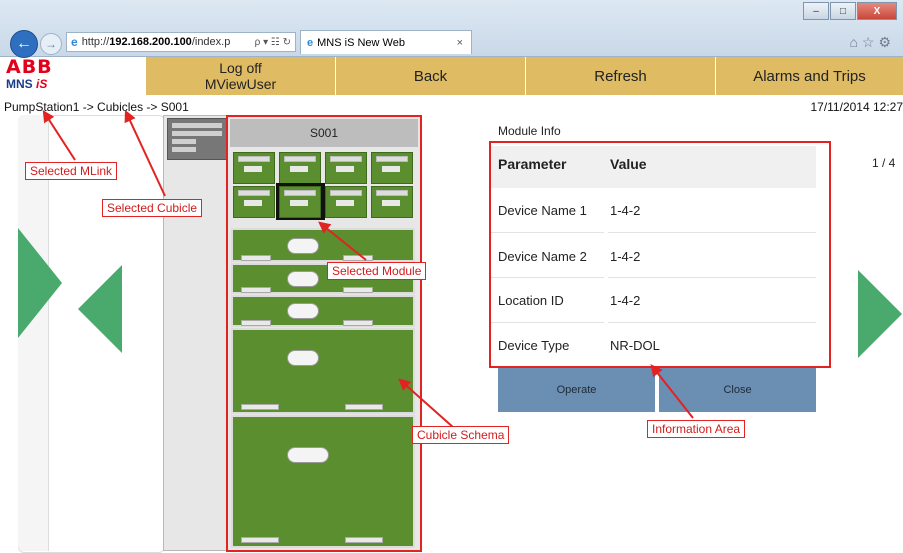  Describe the element at coordinates (96, 107) in the screenshot. I see `breadcrumb: PumpStation1 -> Cubicles -> S001` at that location.